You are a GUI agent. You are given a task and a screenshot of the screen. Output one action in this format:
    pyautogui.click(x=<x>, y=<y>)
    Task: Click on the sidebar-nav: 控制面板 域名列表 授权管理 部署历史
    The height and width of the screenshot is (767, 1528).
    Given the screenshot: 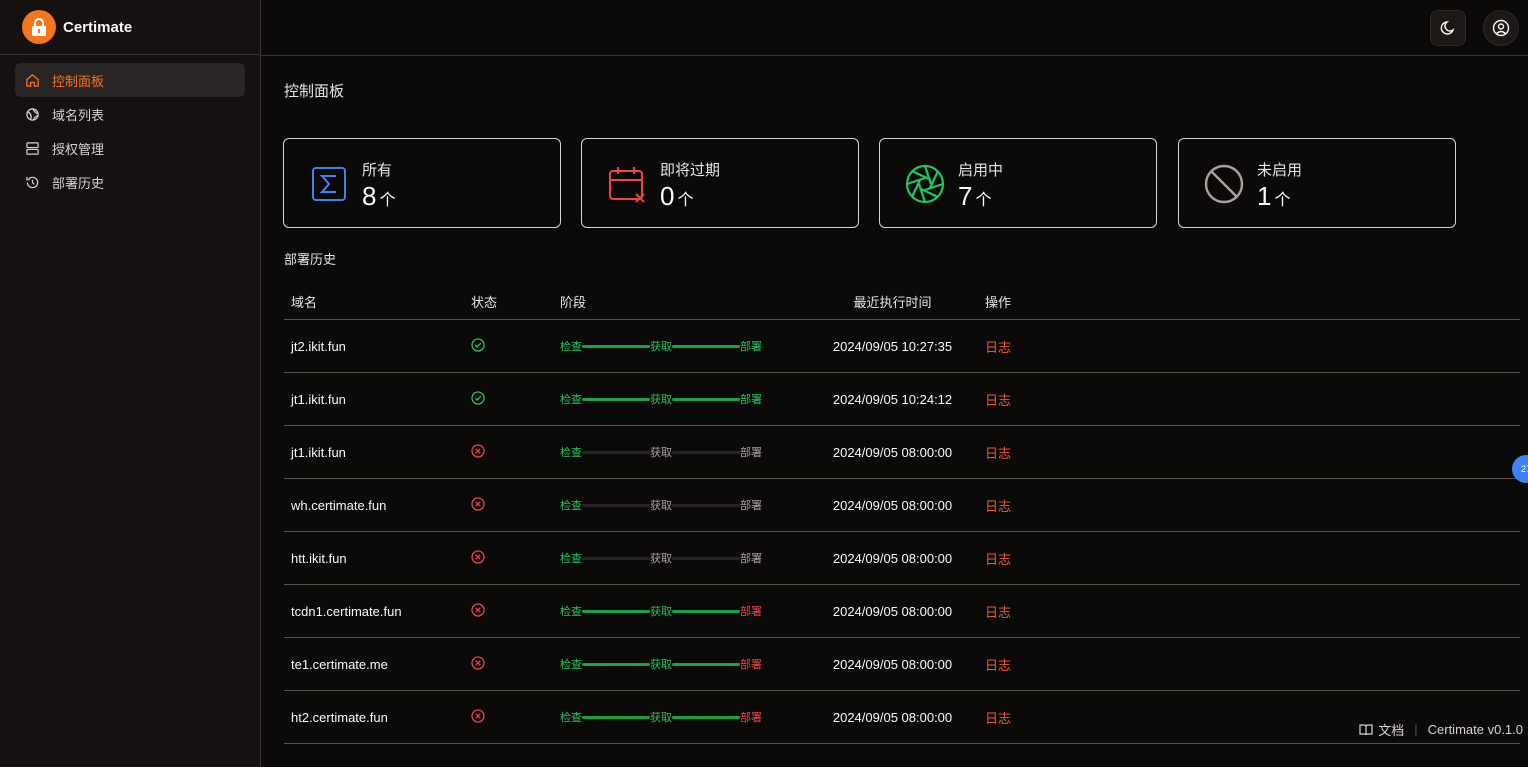 What is the action you would take?
    pyautogui.click(x=130, y=131)
    